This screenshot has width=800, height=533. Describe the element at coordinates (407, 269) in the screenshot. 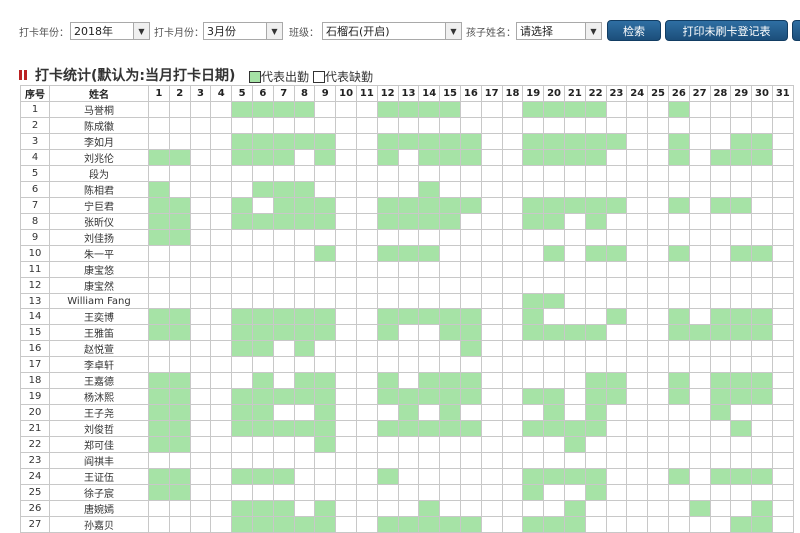

I see `table-row: 11 康宝悠` at that location.